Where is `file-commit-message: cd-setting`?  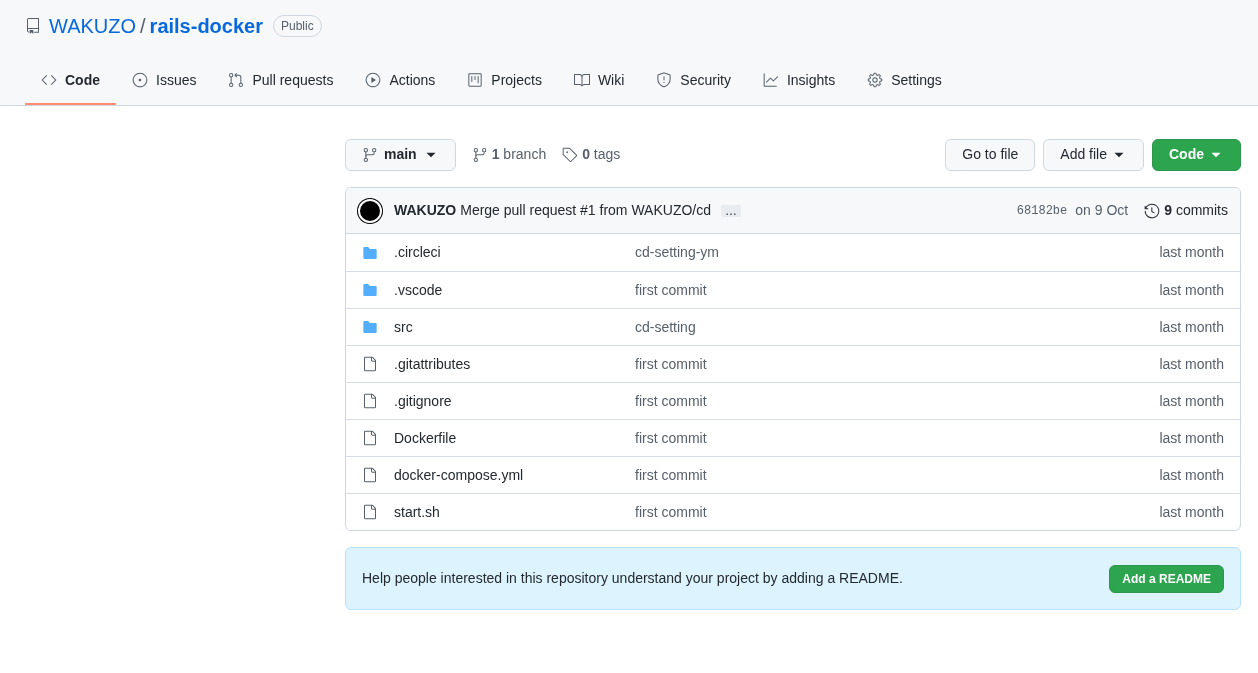 file-commit-message: cd-setting is located at coordinates (665, 327).